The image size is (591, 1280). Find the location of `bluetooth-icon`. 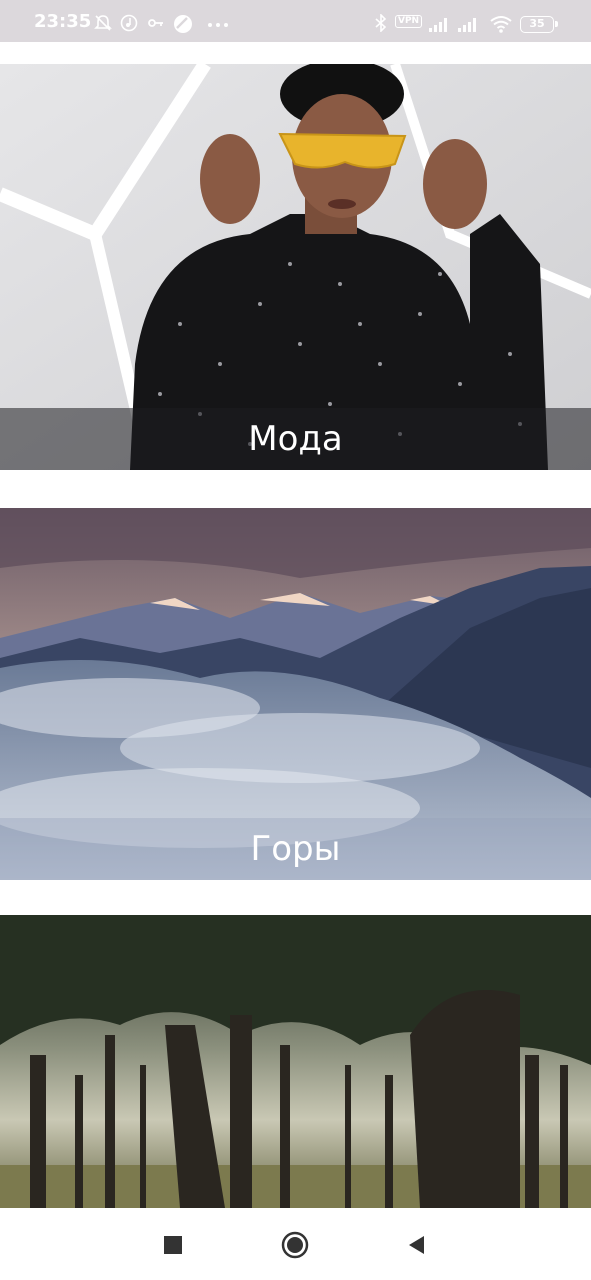

bluetooth-icon is located at coordinates (381, 23).